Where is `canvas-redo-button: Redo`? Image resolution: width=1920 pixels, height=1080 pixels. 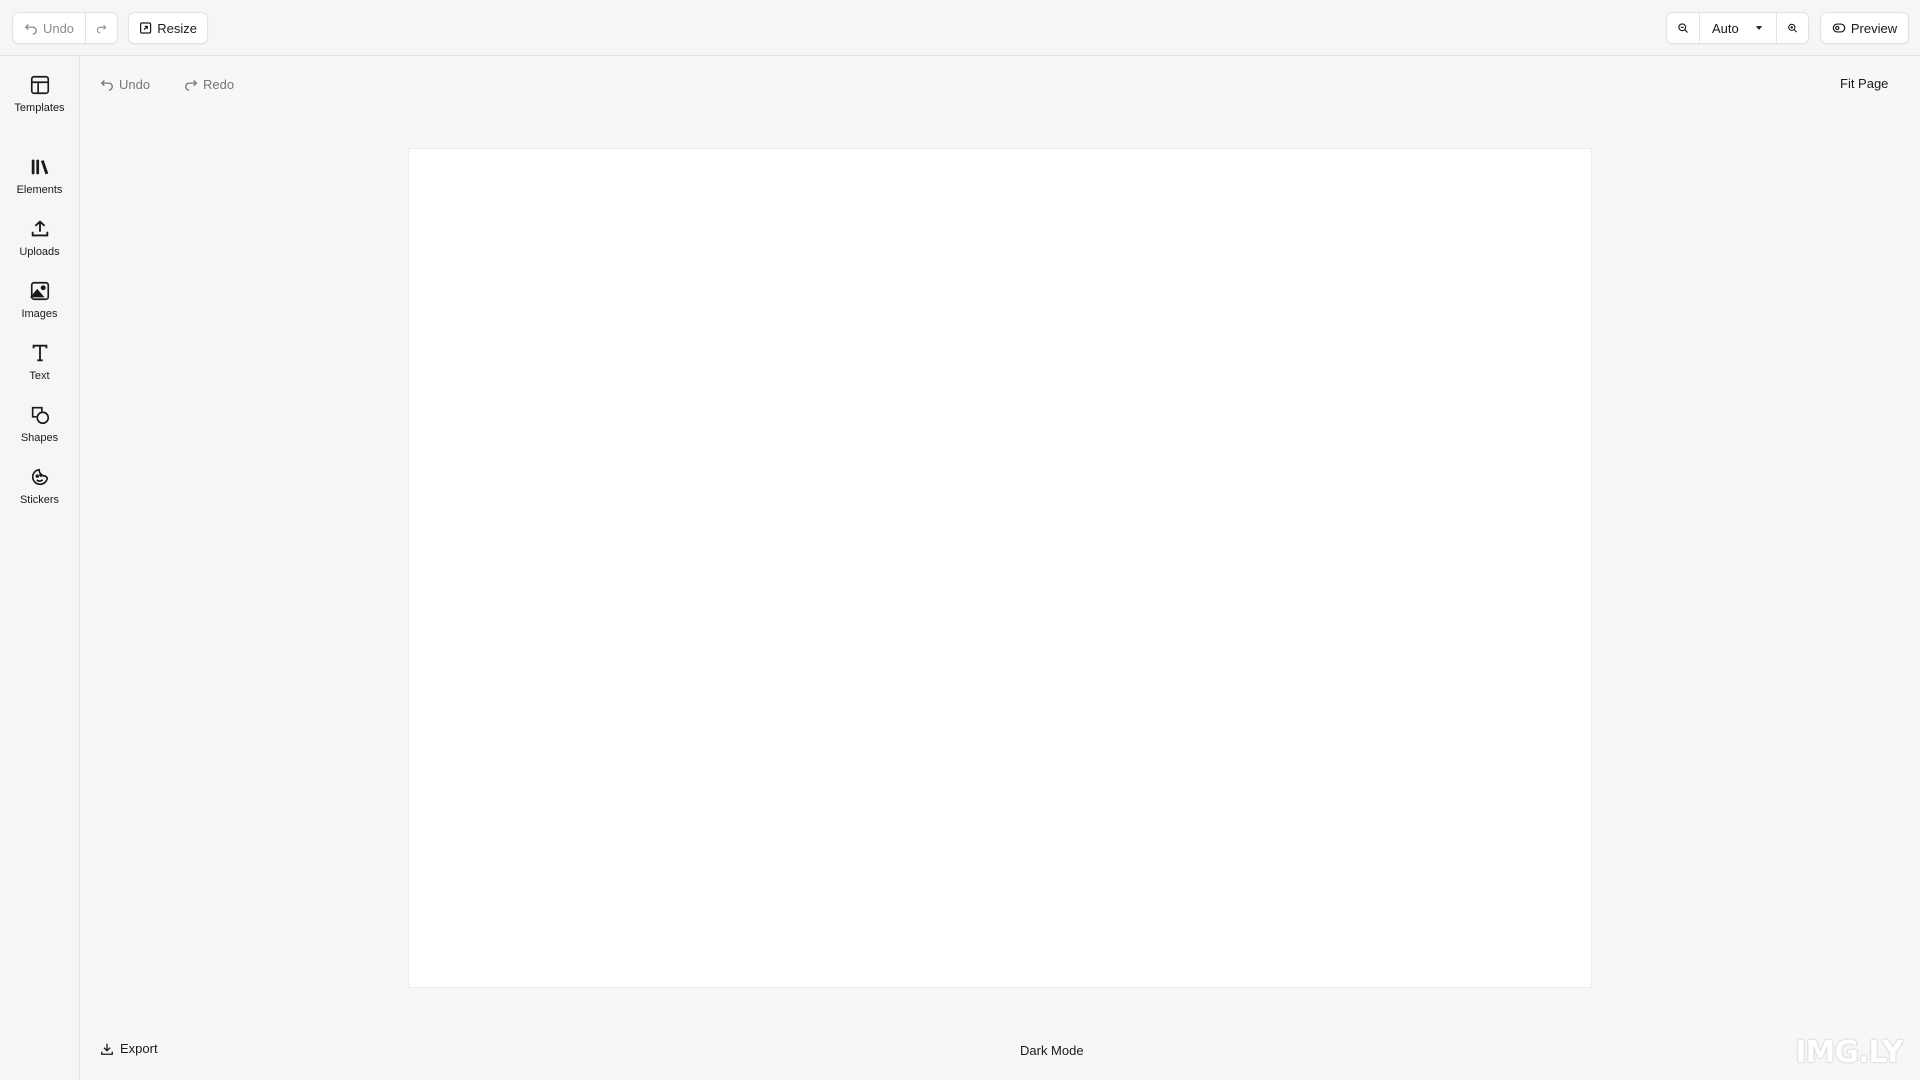
canvas-redo-button: Redo is located at coordinates (209, 84).